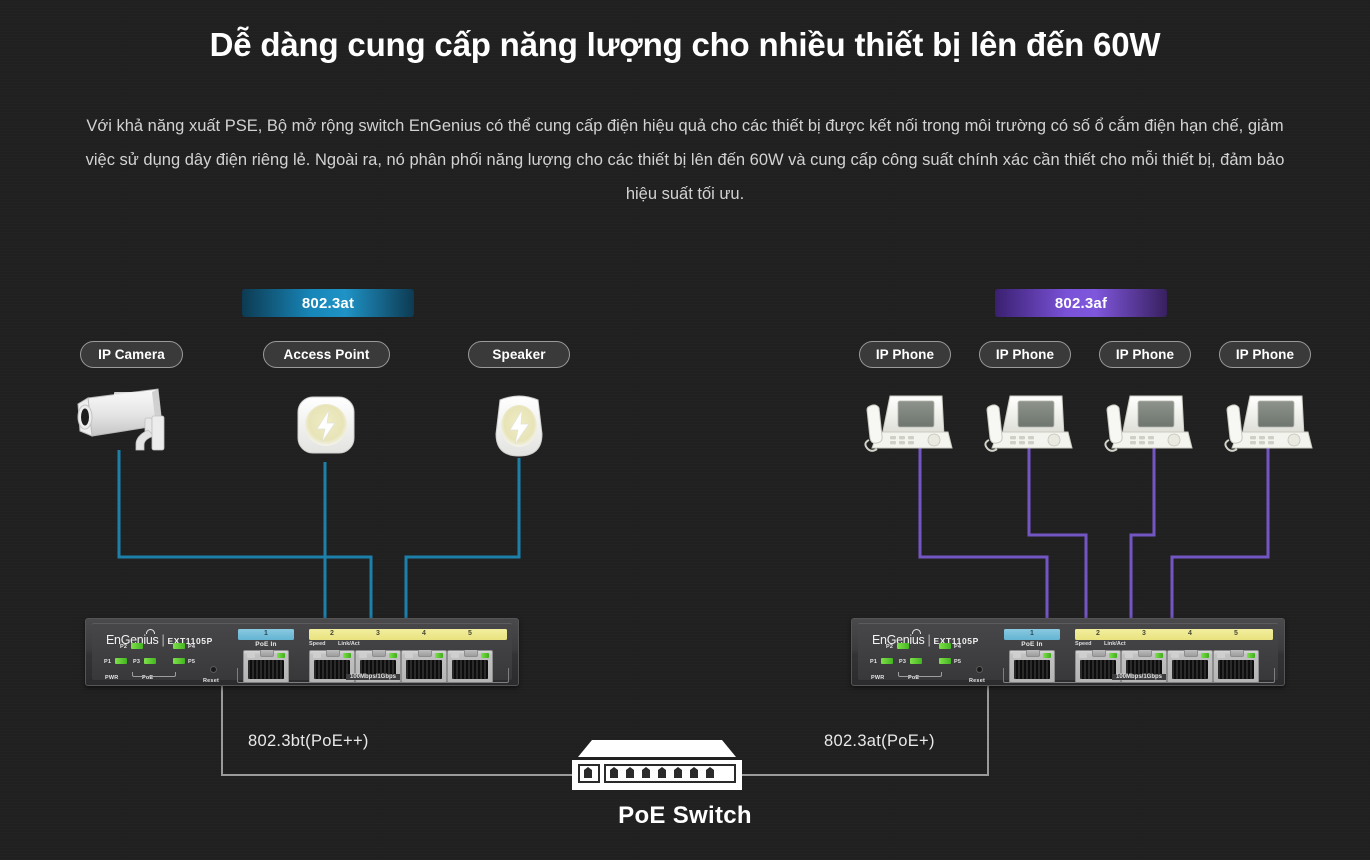  I want to click on speaker-icon, so click(519, 426).